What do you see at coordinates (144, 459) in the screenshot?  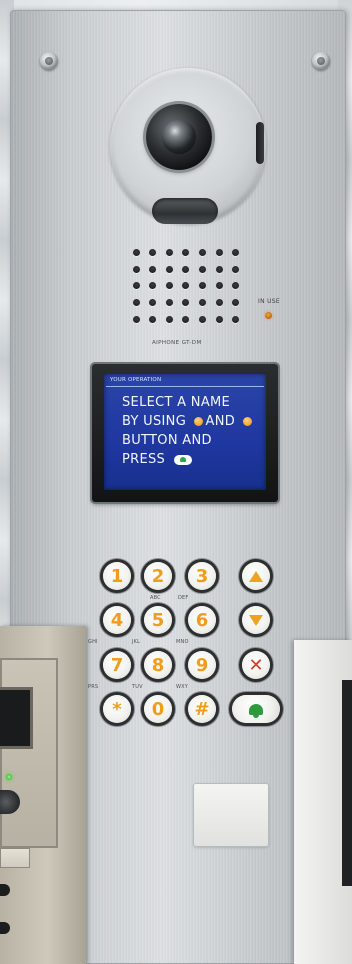 I see `lcd-line-4-text: PRESS` at bounding box center [144, 459].